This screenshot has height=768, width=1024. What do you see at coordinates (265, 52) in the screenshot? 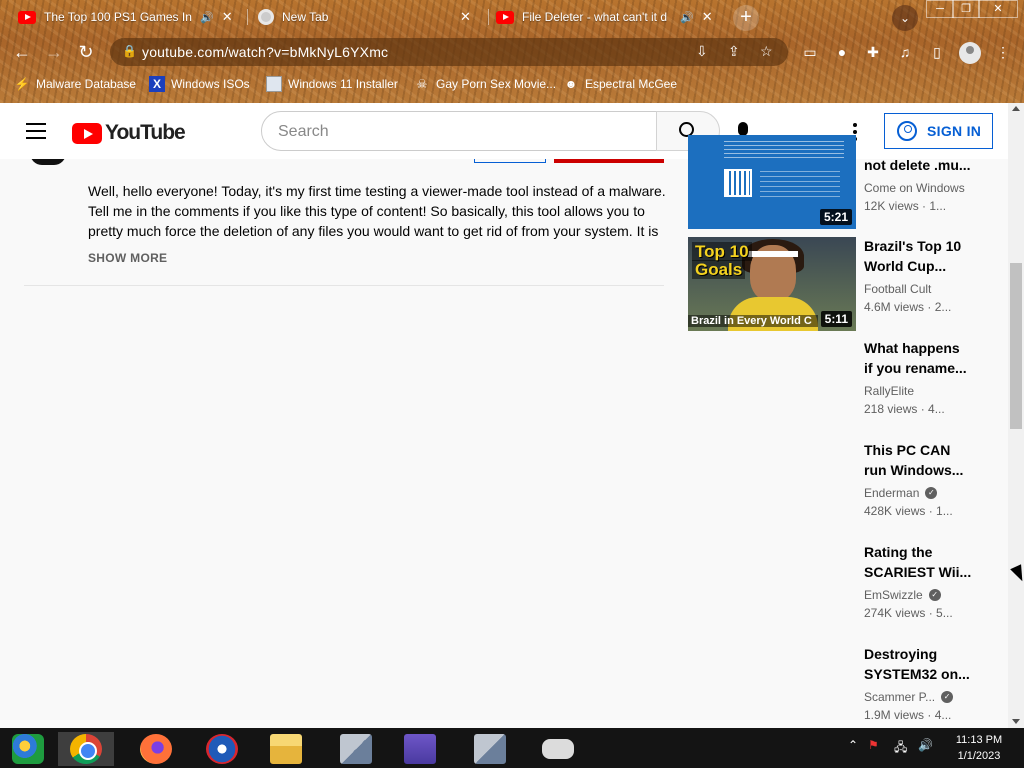
I see `url-text: youtube.com/watch?v=bMkNyL6YXmc` at bounding box center [265, 52].